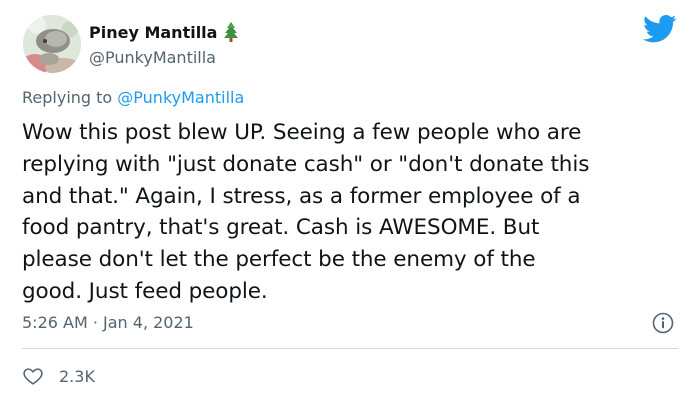 The height and width of the screenshot is (402, 700). Describe the element at coordinates (108, 322) in the screenshot. I see `tweet-timestamp: 5:26 AM · Jan 4, 2021` at that location.